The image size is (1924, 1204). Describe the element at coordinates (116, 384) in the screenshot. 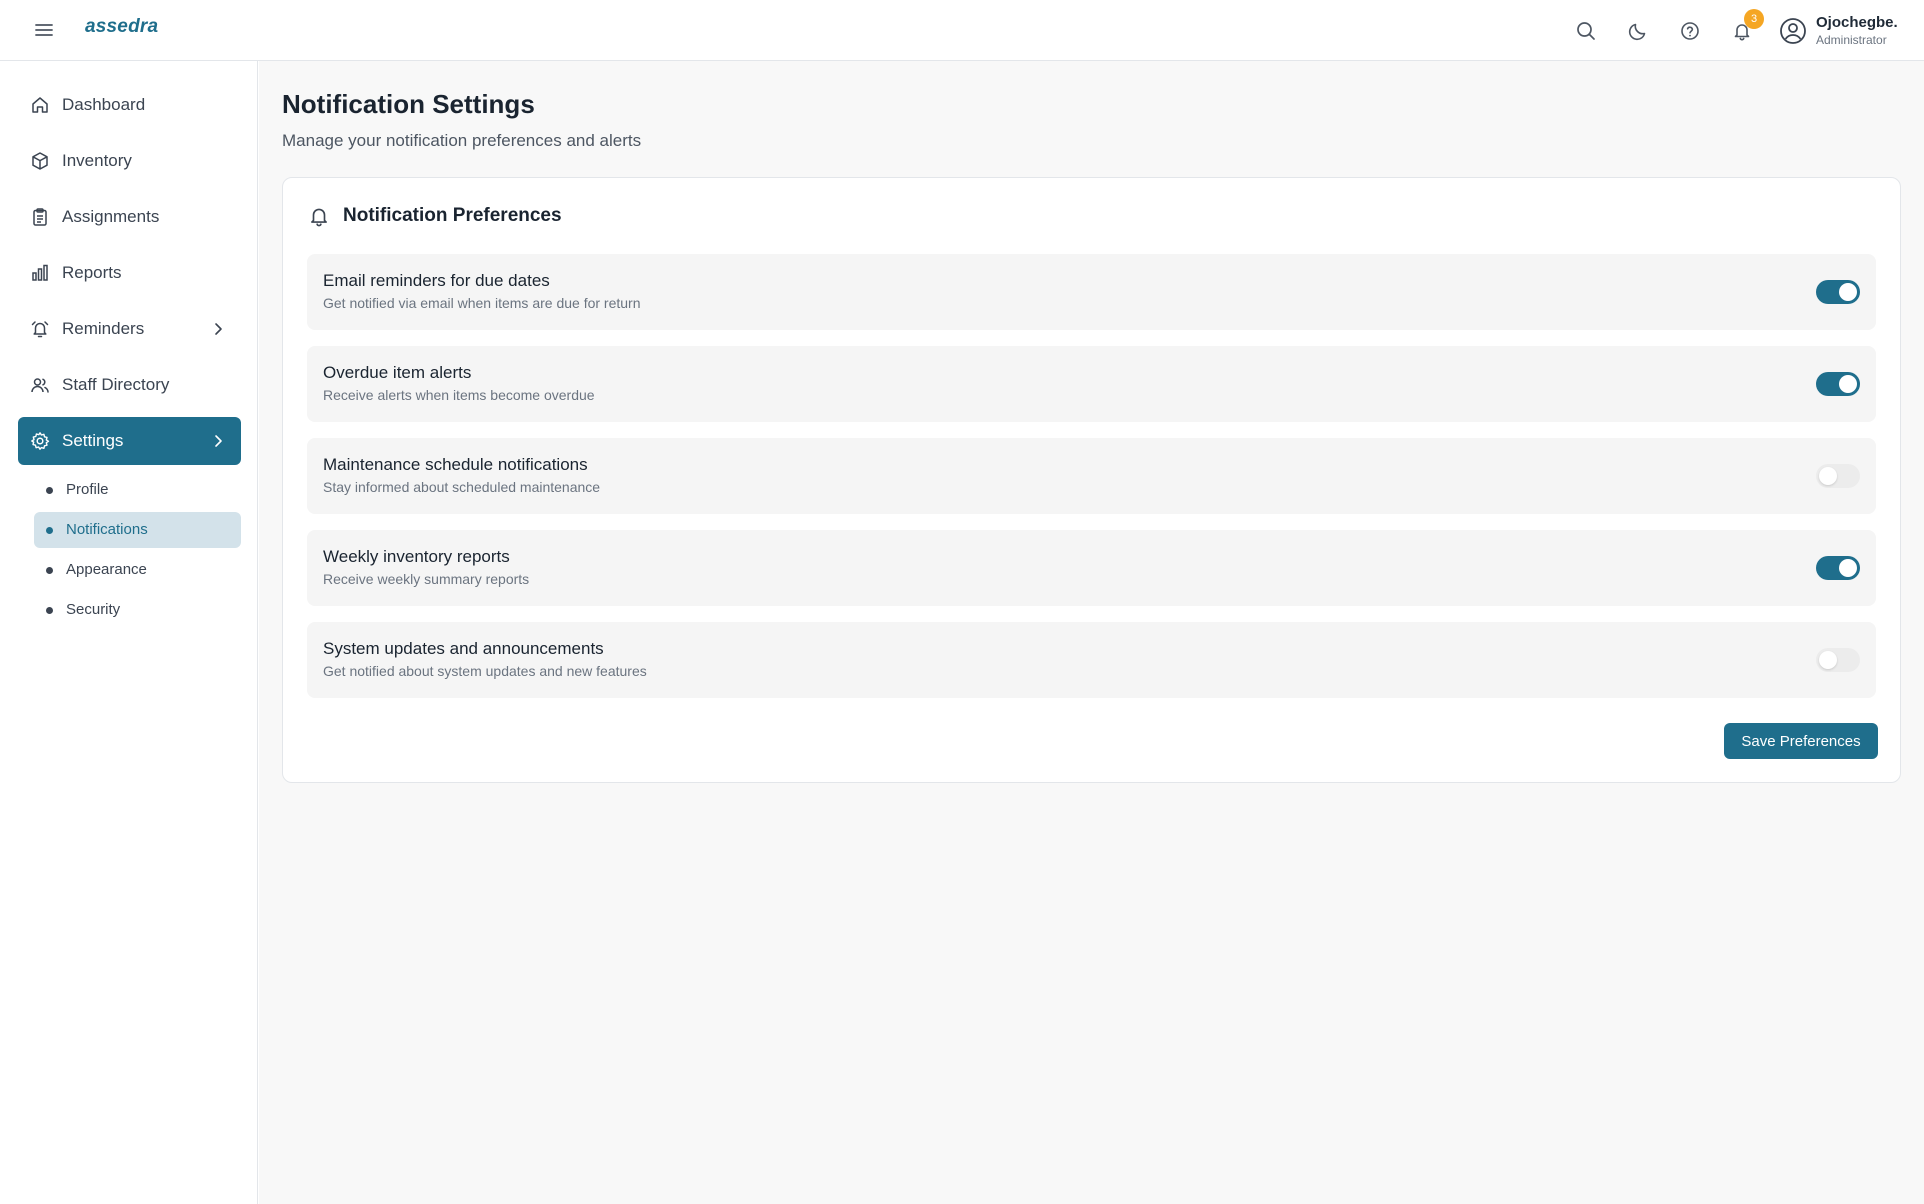

I see `sidebar-item-label: Staff Directory` at that location.